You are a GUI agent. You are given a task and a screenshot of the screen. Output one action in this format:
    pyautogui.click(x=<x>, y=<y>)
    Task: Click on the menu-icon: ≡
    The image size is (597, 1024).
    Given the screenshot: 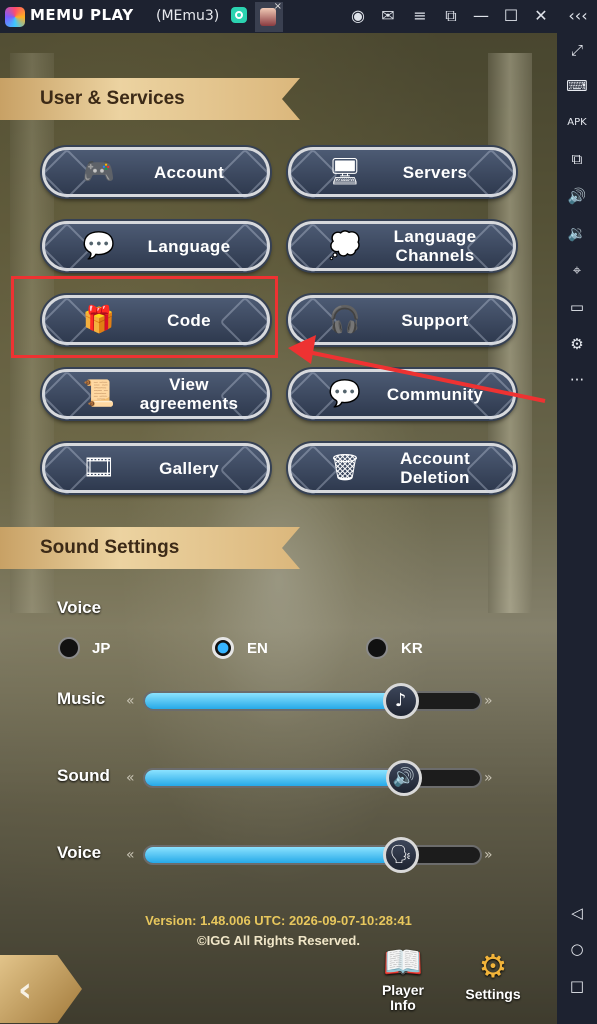 What is the action you would take?
    pyautogui.click(x=420, y=16)
    